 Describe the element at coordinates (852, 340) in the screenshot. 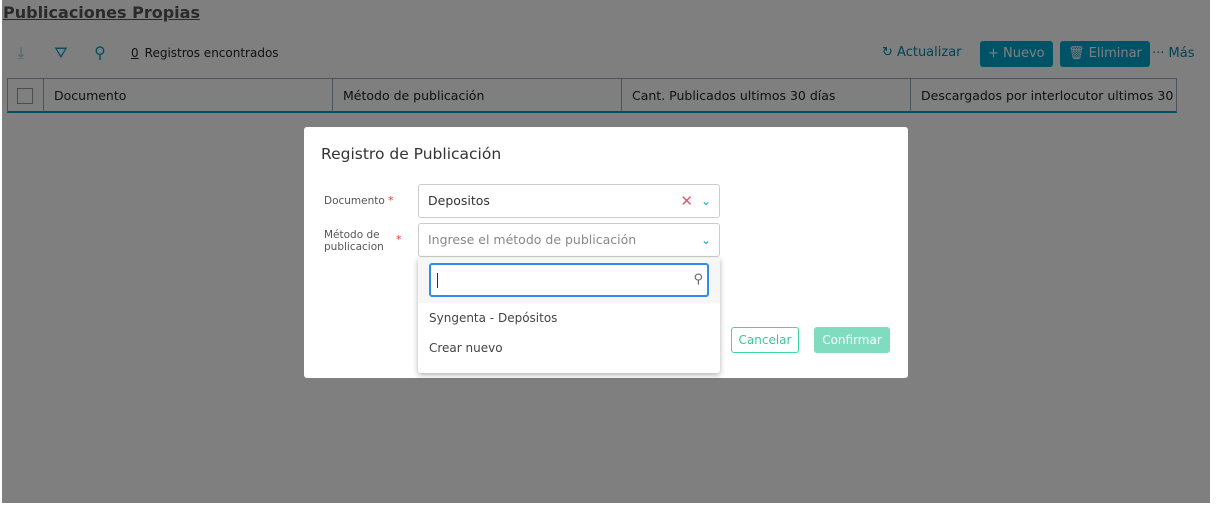

I see `confirm-button: Confirmar` at that location.